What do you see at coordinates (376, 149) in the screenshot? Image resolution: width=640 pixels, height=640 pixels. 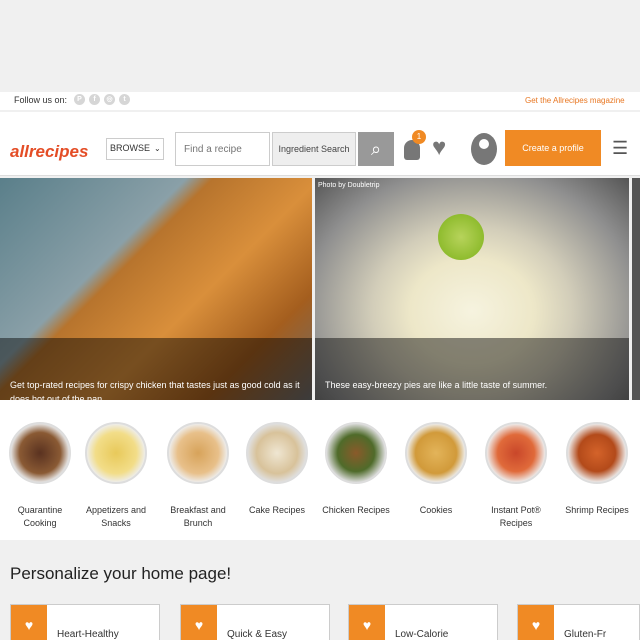 I see `search-icon: ⌕` at bounding box center [376, 149].